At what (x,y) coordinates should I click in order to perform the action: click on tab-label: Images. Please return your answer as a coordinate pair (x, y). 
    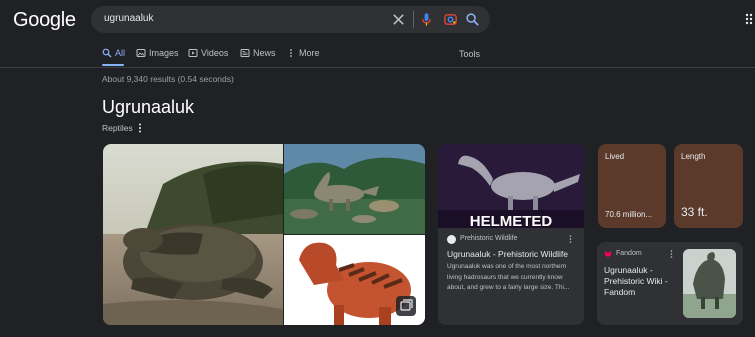
    Looking at the image, I should click on (164, 53).